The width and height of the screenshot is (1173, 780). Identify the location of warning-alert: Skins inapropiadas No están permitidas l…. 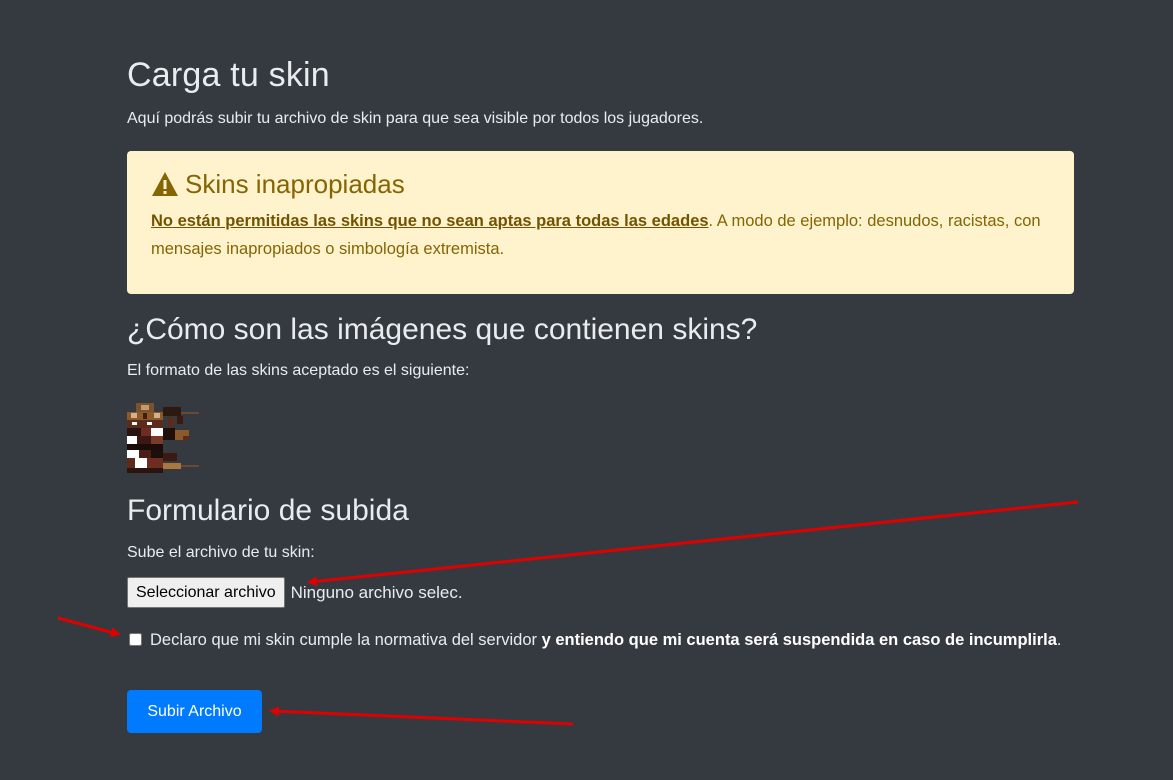
(600, 222).